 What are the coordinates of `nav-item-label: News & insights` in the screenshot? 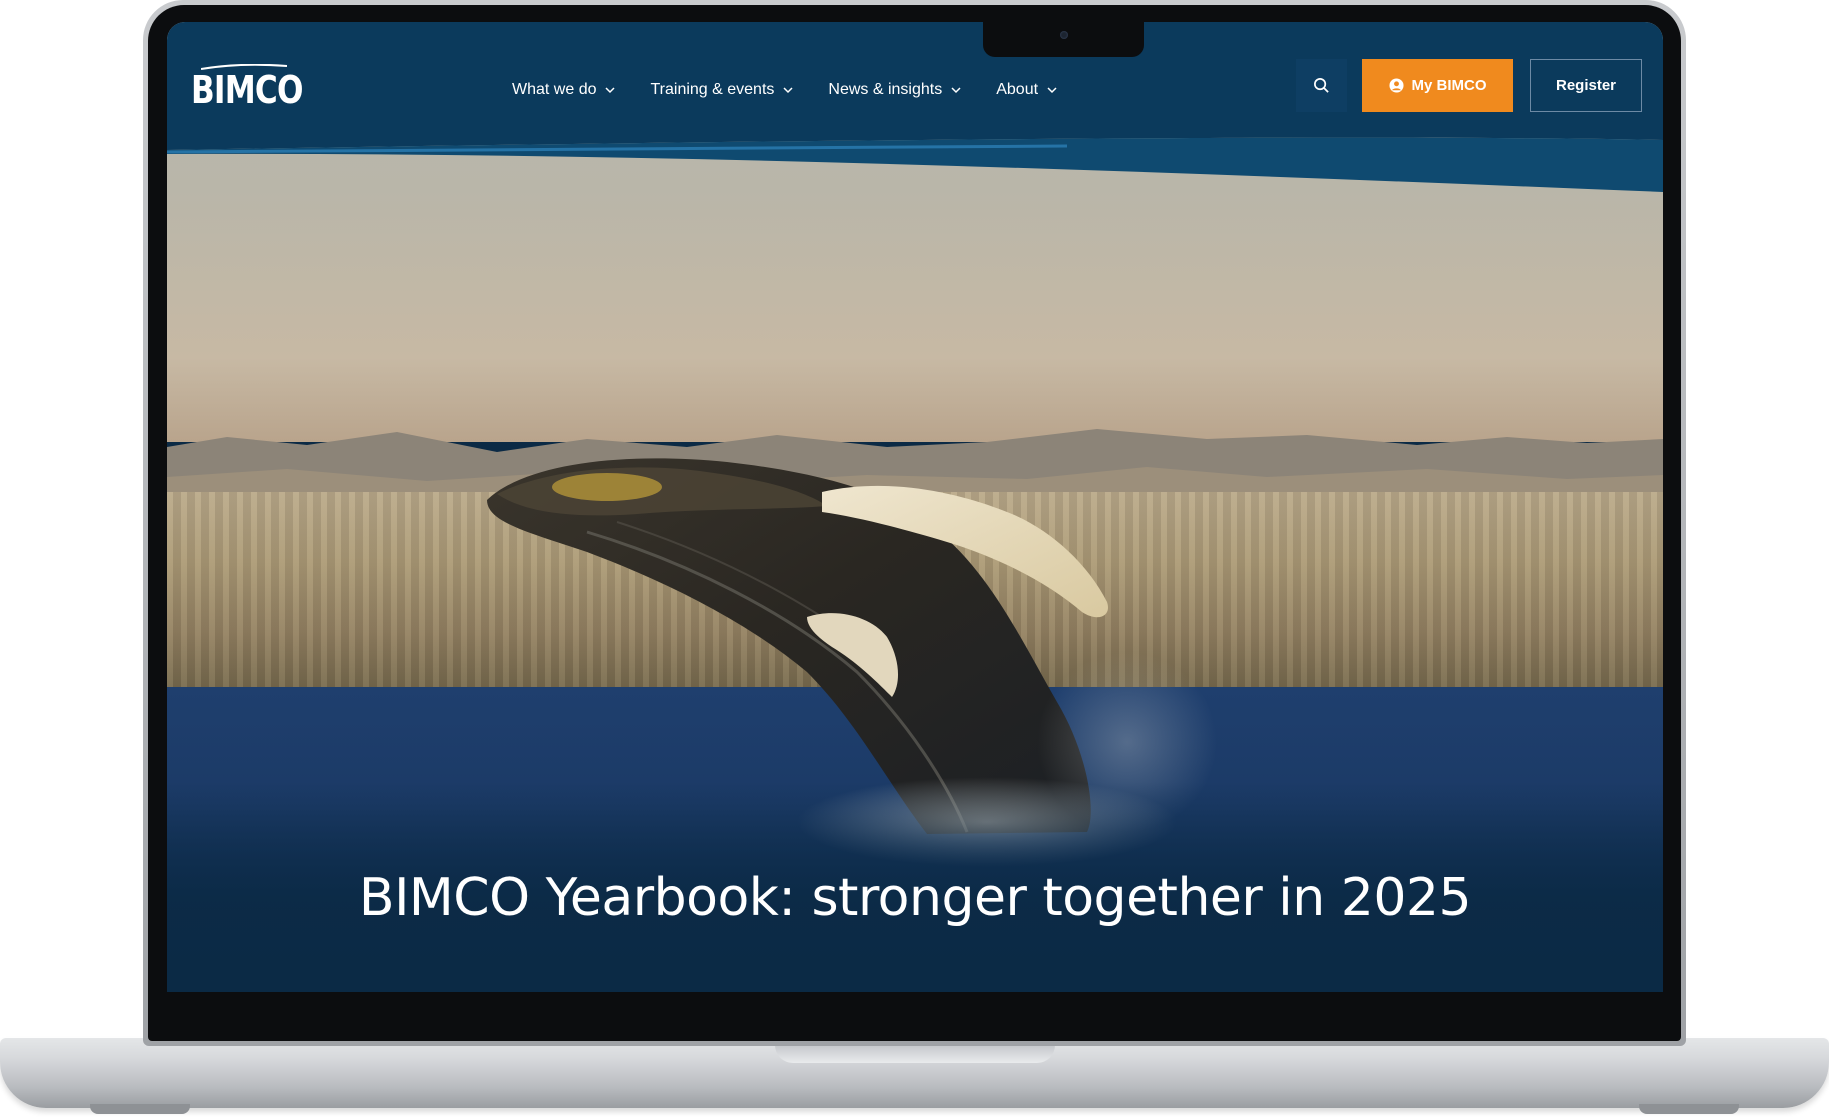 It's located at (885, 89).